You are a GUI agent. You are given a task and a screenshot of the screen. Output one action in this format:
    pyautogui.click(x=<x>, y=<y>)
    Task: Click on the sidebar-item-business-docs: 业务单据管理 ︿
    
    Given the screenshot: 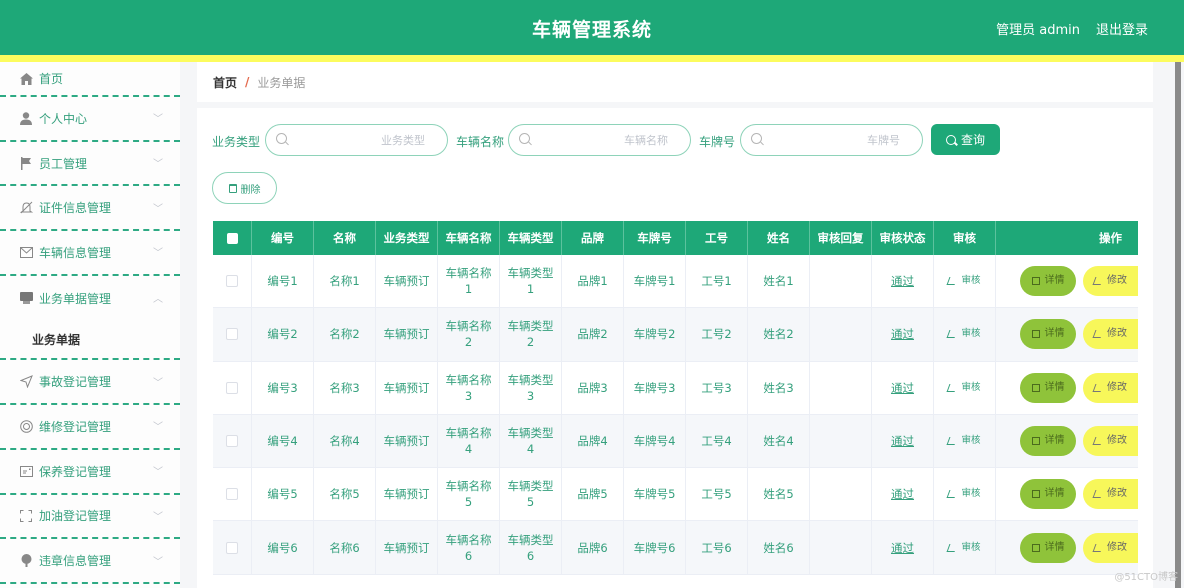 What is the action you would take?
    pyautogui.click(x=90, y=298)
    